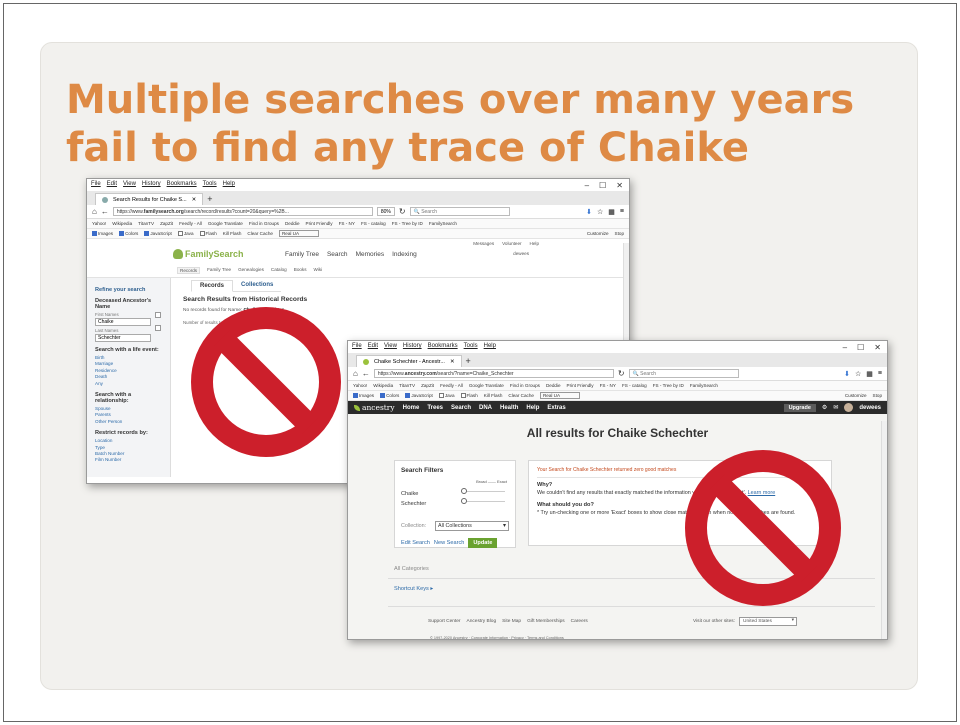 This screenshot has height=725, width=960. Describe the element at coordinates (385, 211) in the screenshot. I see `zoom-level: 80%` at that location.